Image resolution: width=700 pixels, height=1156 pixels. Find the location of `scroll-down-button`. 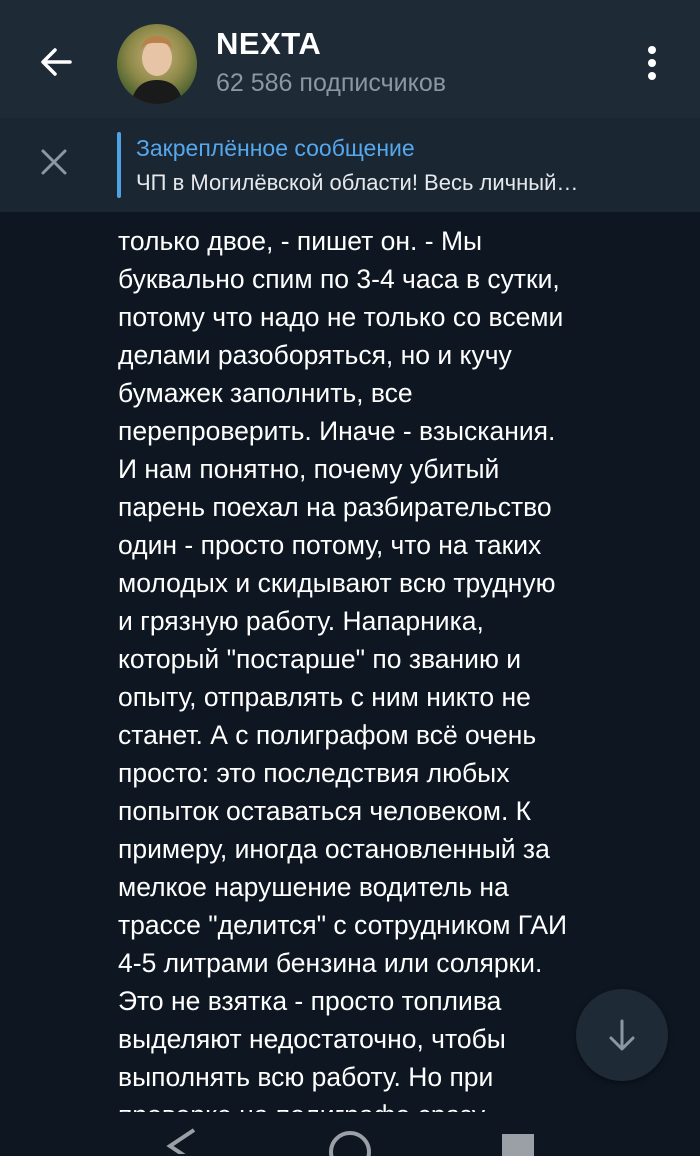

scroll-down-button is located at coordinates (622, 1035).